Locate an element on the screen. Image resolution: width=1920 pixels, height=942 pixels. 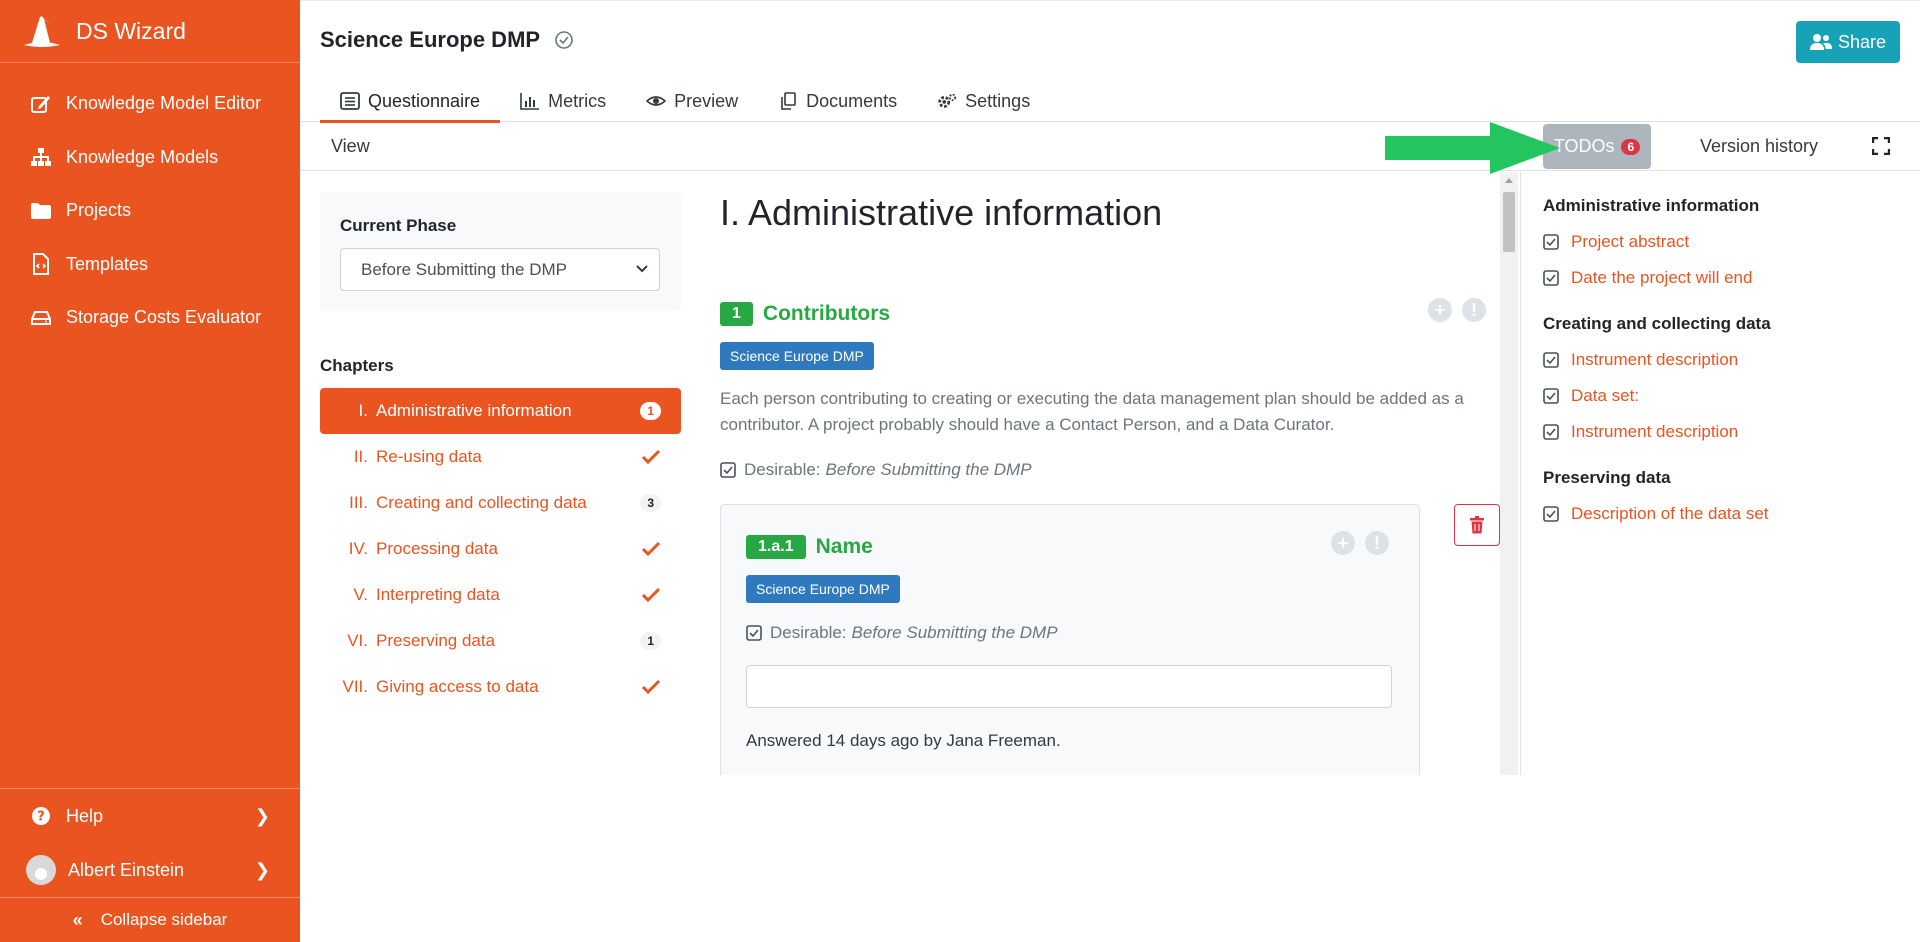
desirable-indicator: Desirable: Before Submitting the DMP is located at coordinates (876, 470).